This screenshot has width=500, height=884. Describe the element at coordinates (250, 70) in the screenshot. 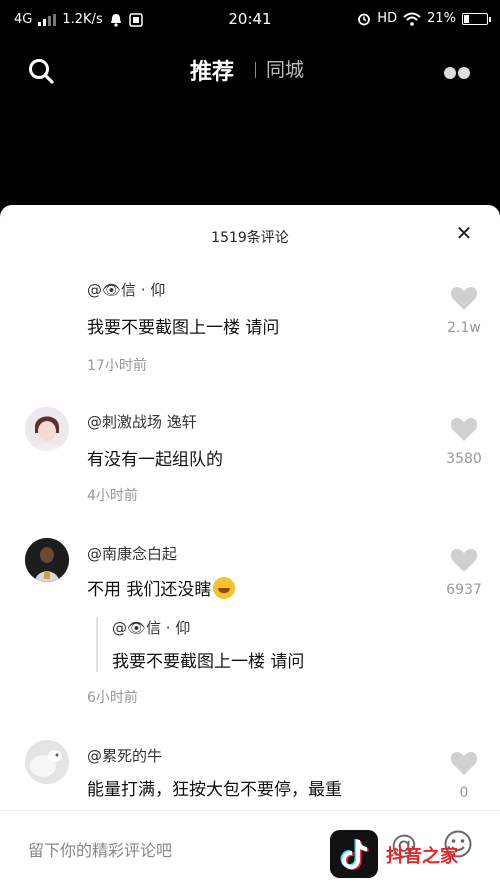

I see `top-nav: 推荐 同城` at that location.